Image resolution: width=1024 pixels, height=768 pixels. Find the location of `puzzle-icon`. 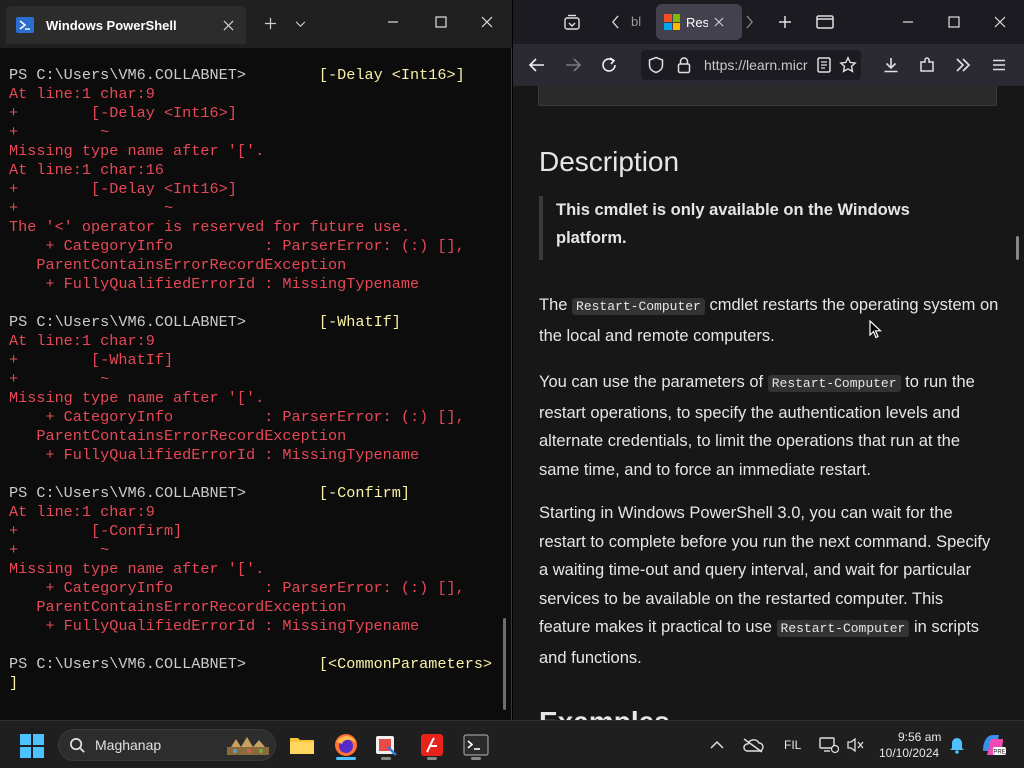

puzzle-icon is located at coordinates (927, 64).